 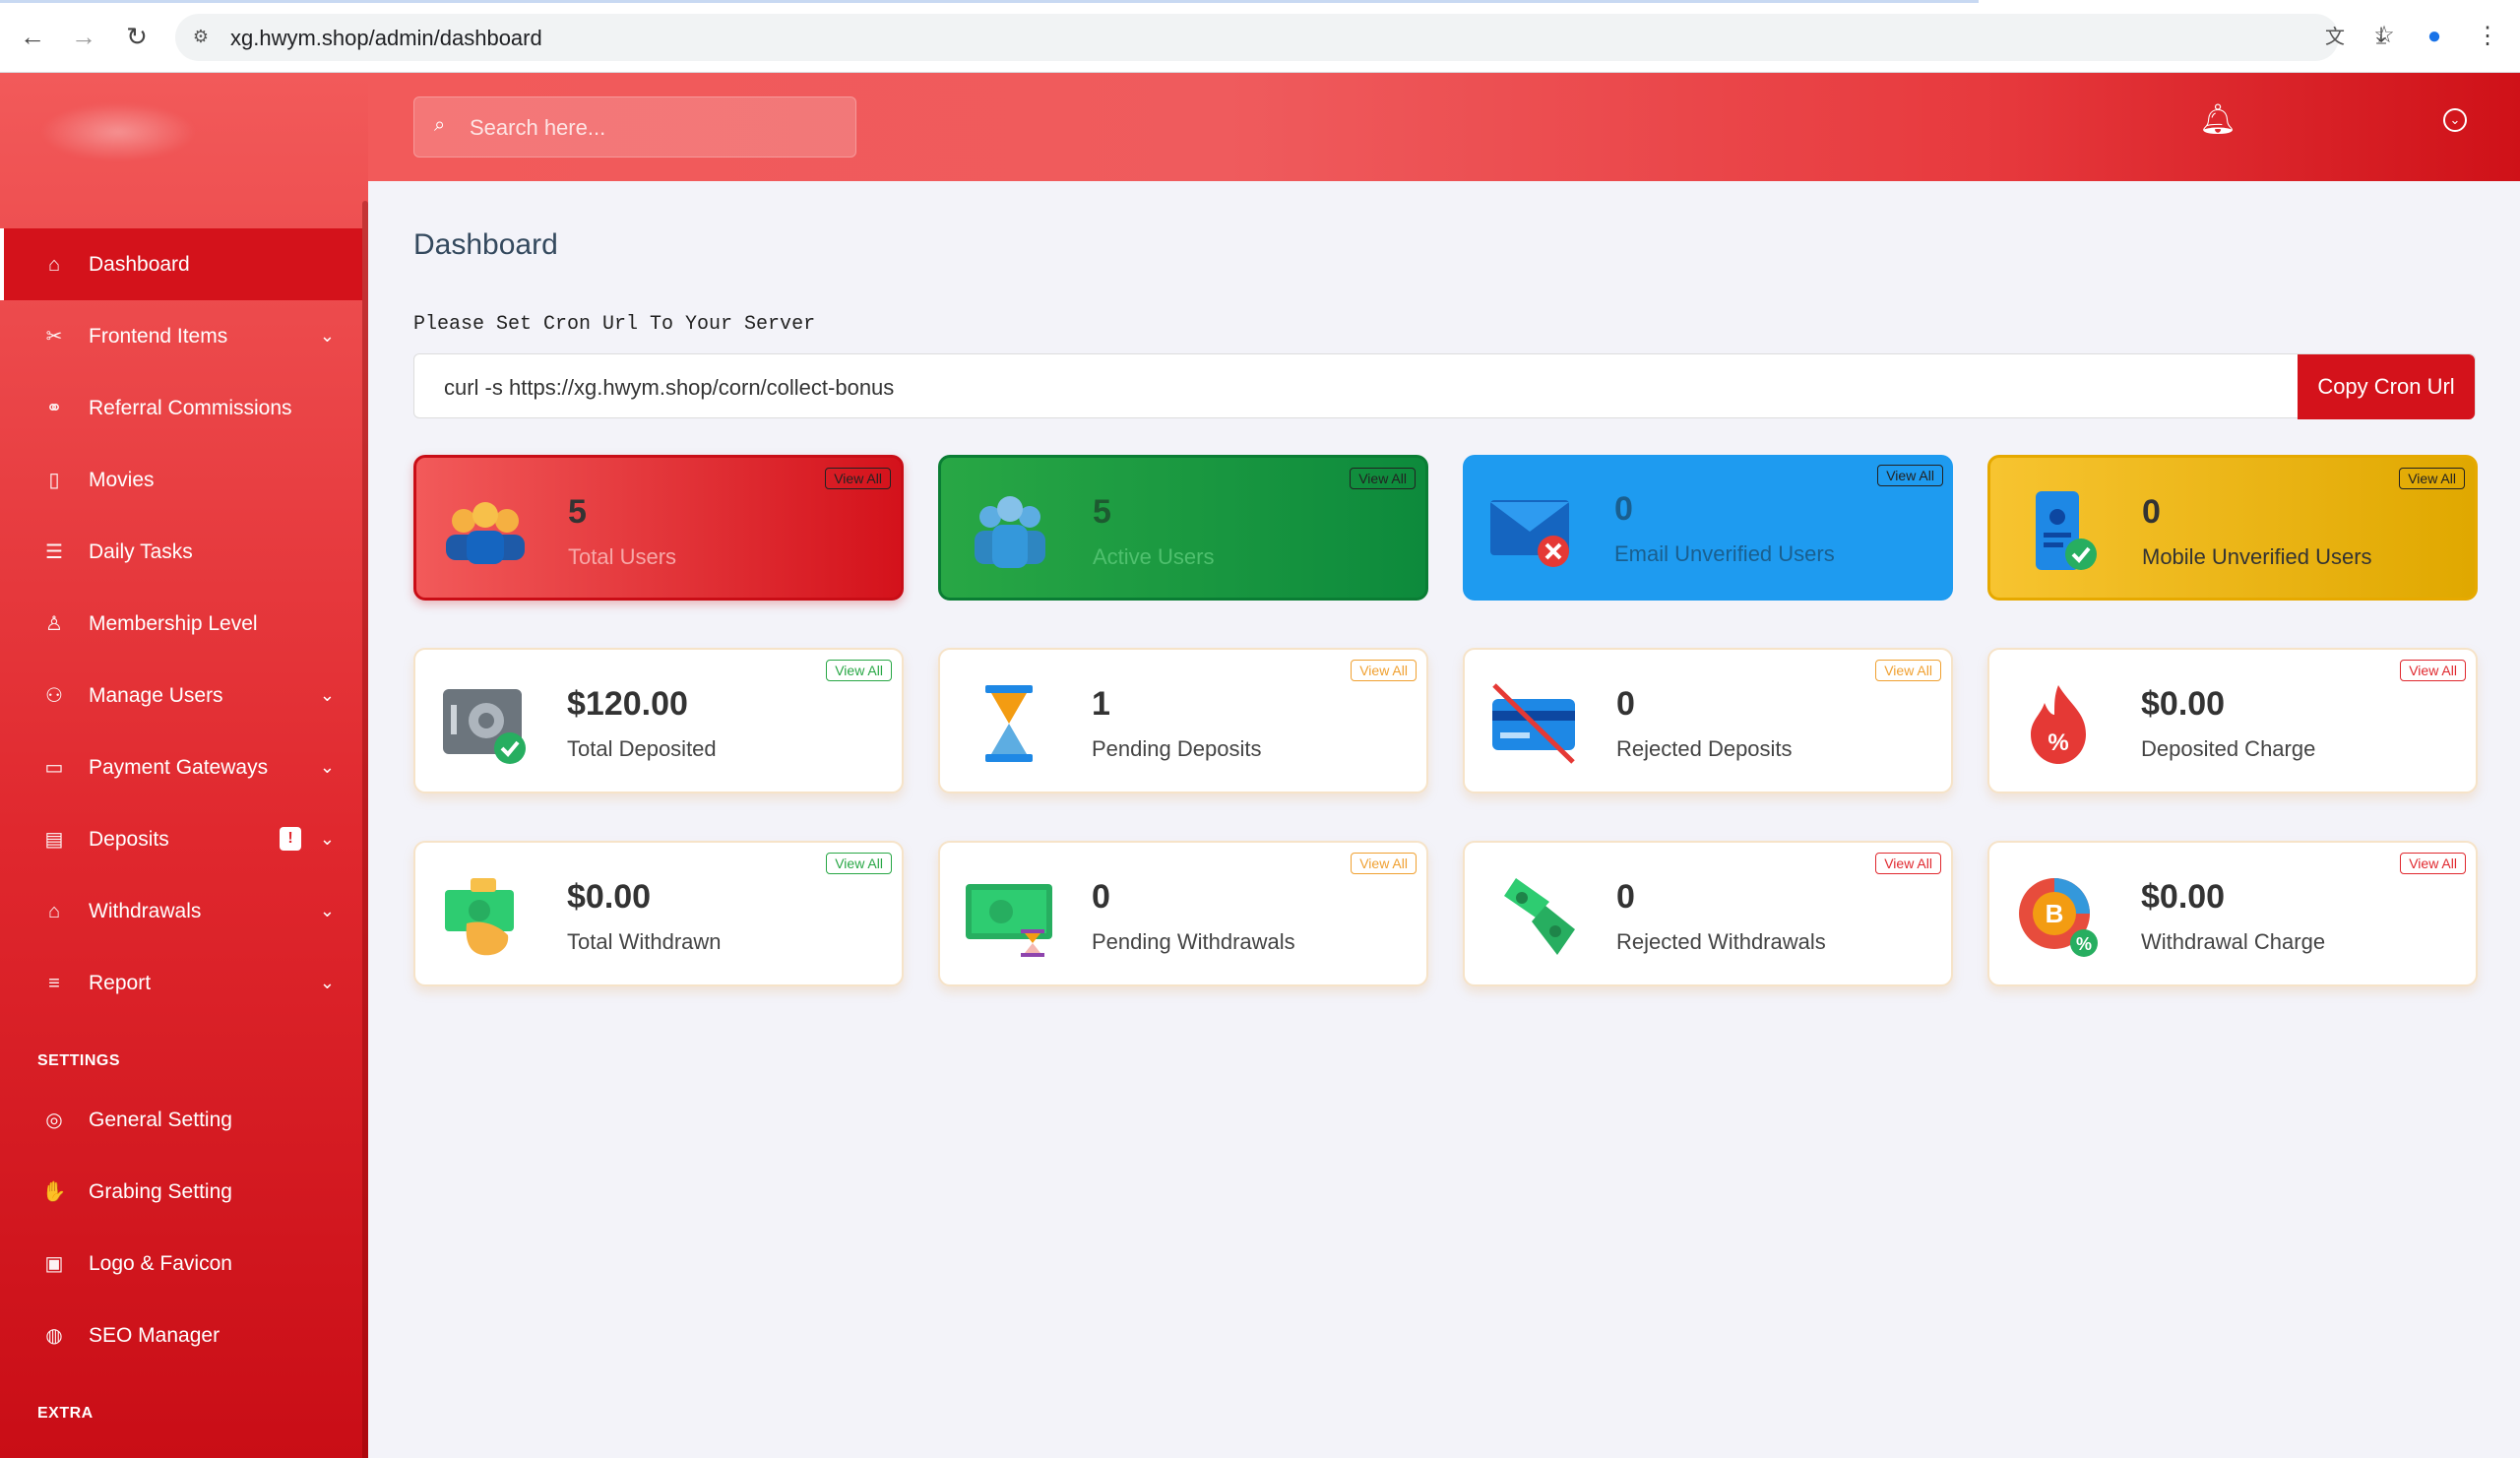 What do you see at coordinates (181, 480) in the screenshot?
I see `sidebar-item-movies: ▯ Movies` at bounding box center [181, 480].